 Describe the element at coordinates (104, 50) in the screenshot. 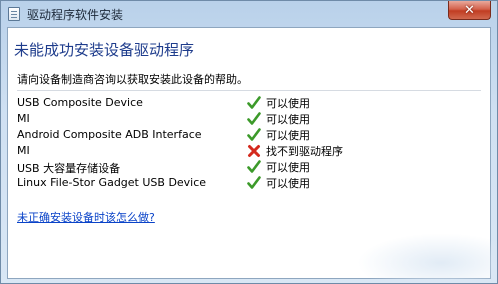

I see `page-title: 未能成功安装设备驱动程序` at that location.